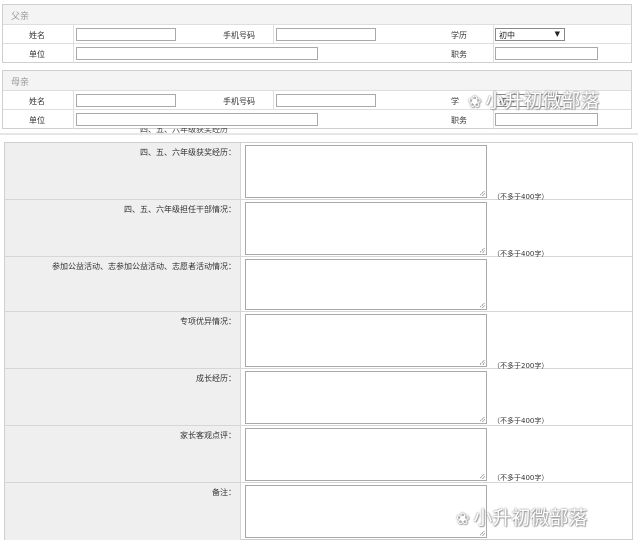  What do you see at coordinates (317, 15) in the screenshot?
I see `father-section-title: 父亲` at bounding box center [317, 15].